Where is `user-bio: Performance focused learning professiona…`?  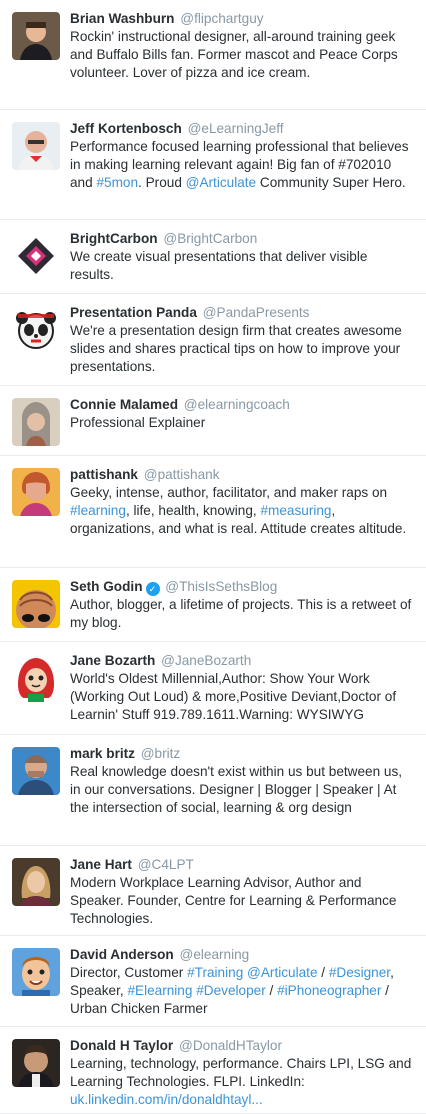
user-bio: Performance focused learning professiona… is located at coordinates (242, 165).